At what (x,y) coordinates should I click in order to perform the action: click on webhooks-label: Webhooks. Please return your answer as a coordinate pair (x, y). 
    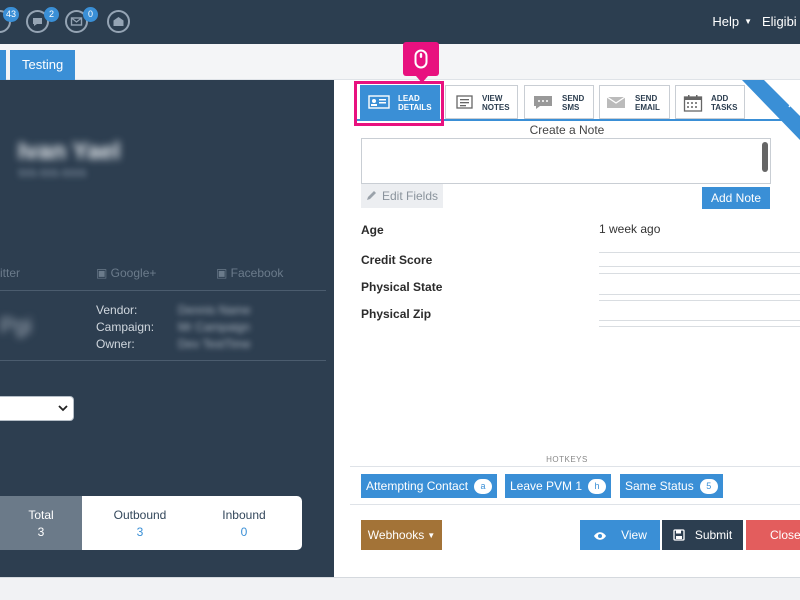
    Looking at the image, I should click on (396, 535).